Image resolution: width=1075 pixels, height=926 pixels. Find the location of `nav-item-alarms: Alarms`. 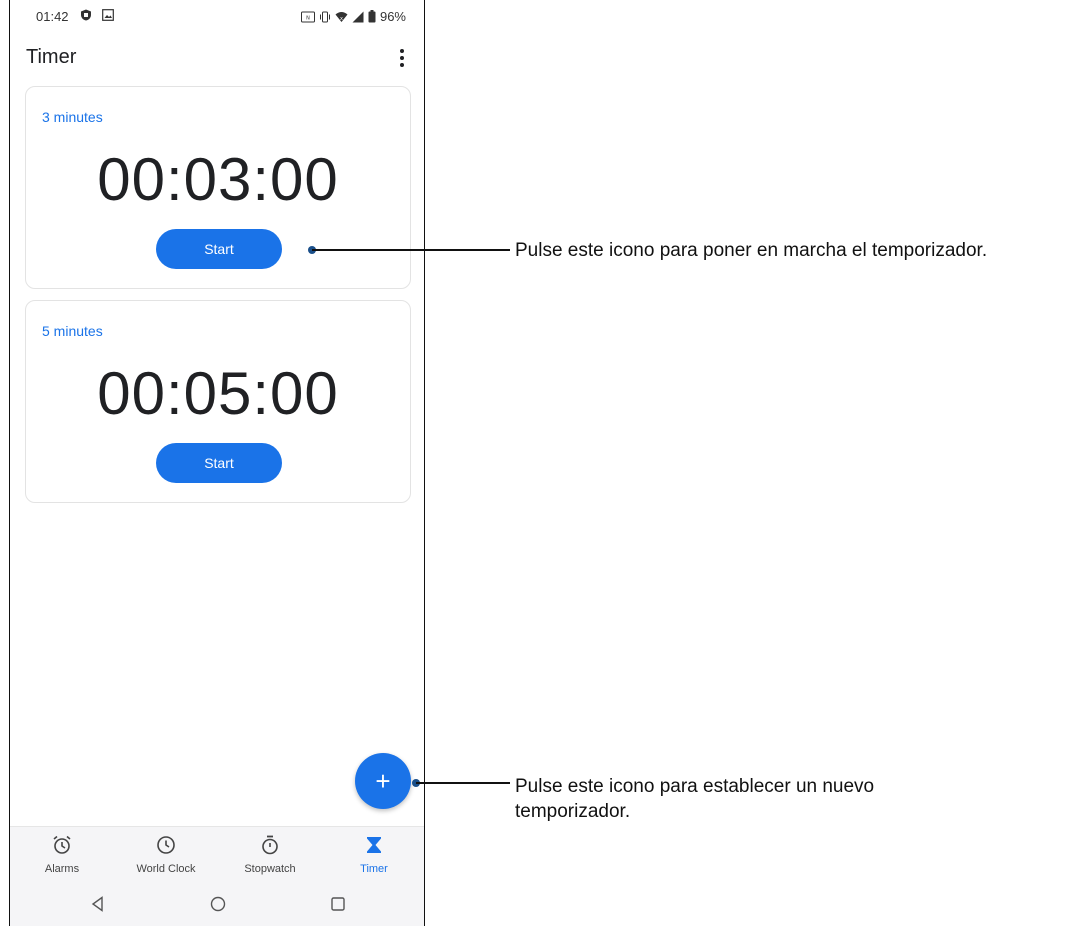

nav-item-alarms: Alarms is located at coordinates (62, 855).